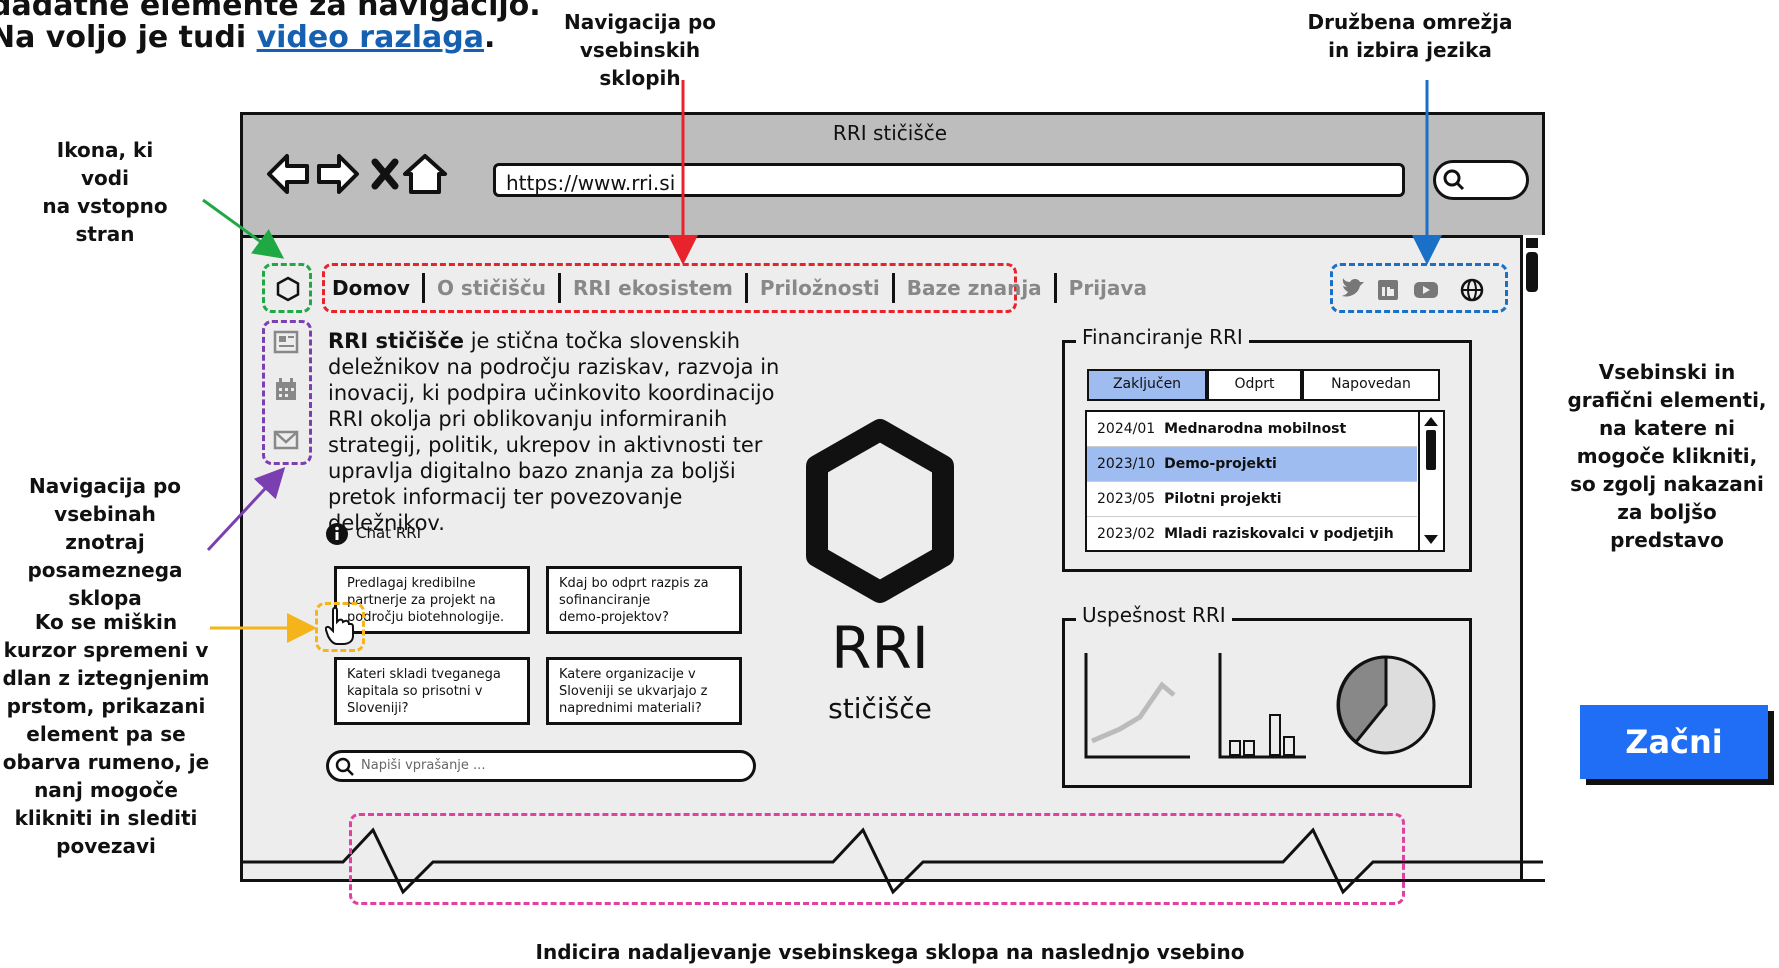 This screenshot has width=1779, height=968. Describe the element at coordinates (1674, 742) in the screenshot. I see `start-button: Začni` at that location.